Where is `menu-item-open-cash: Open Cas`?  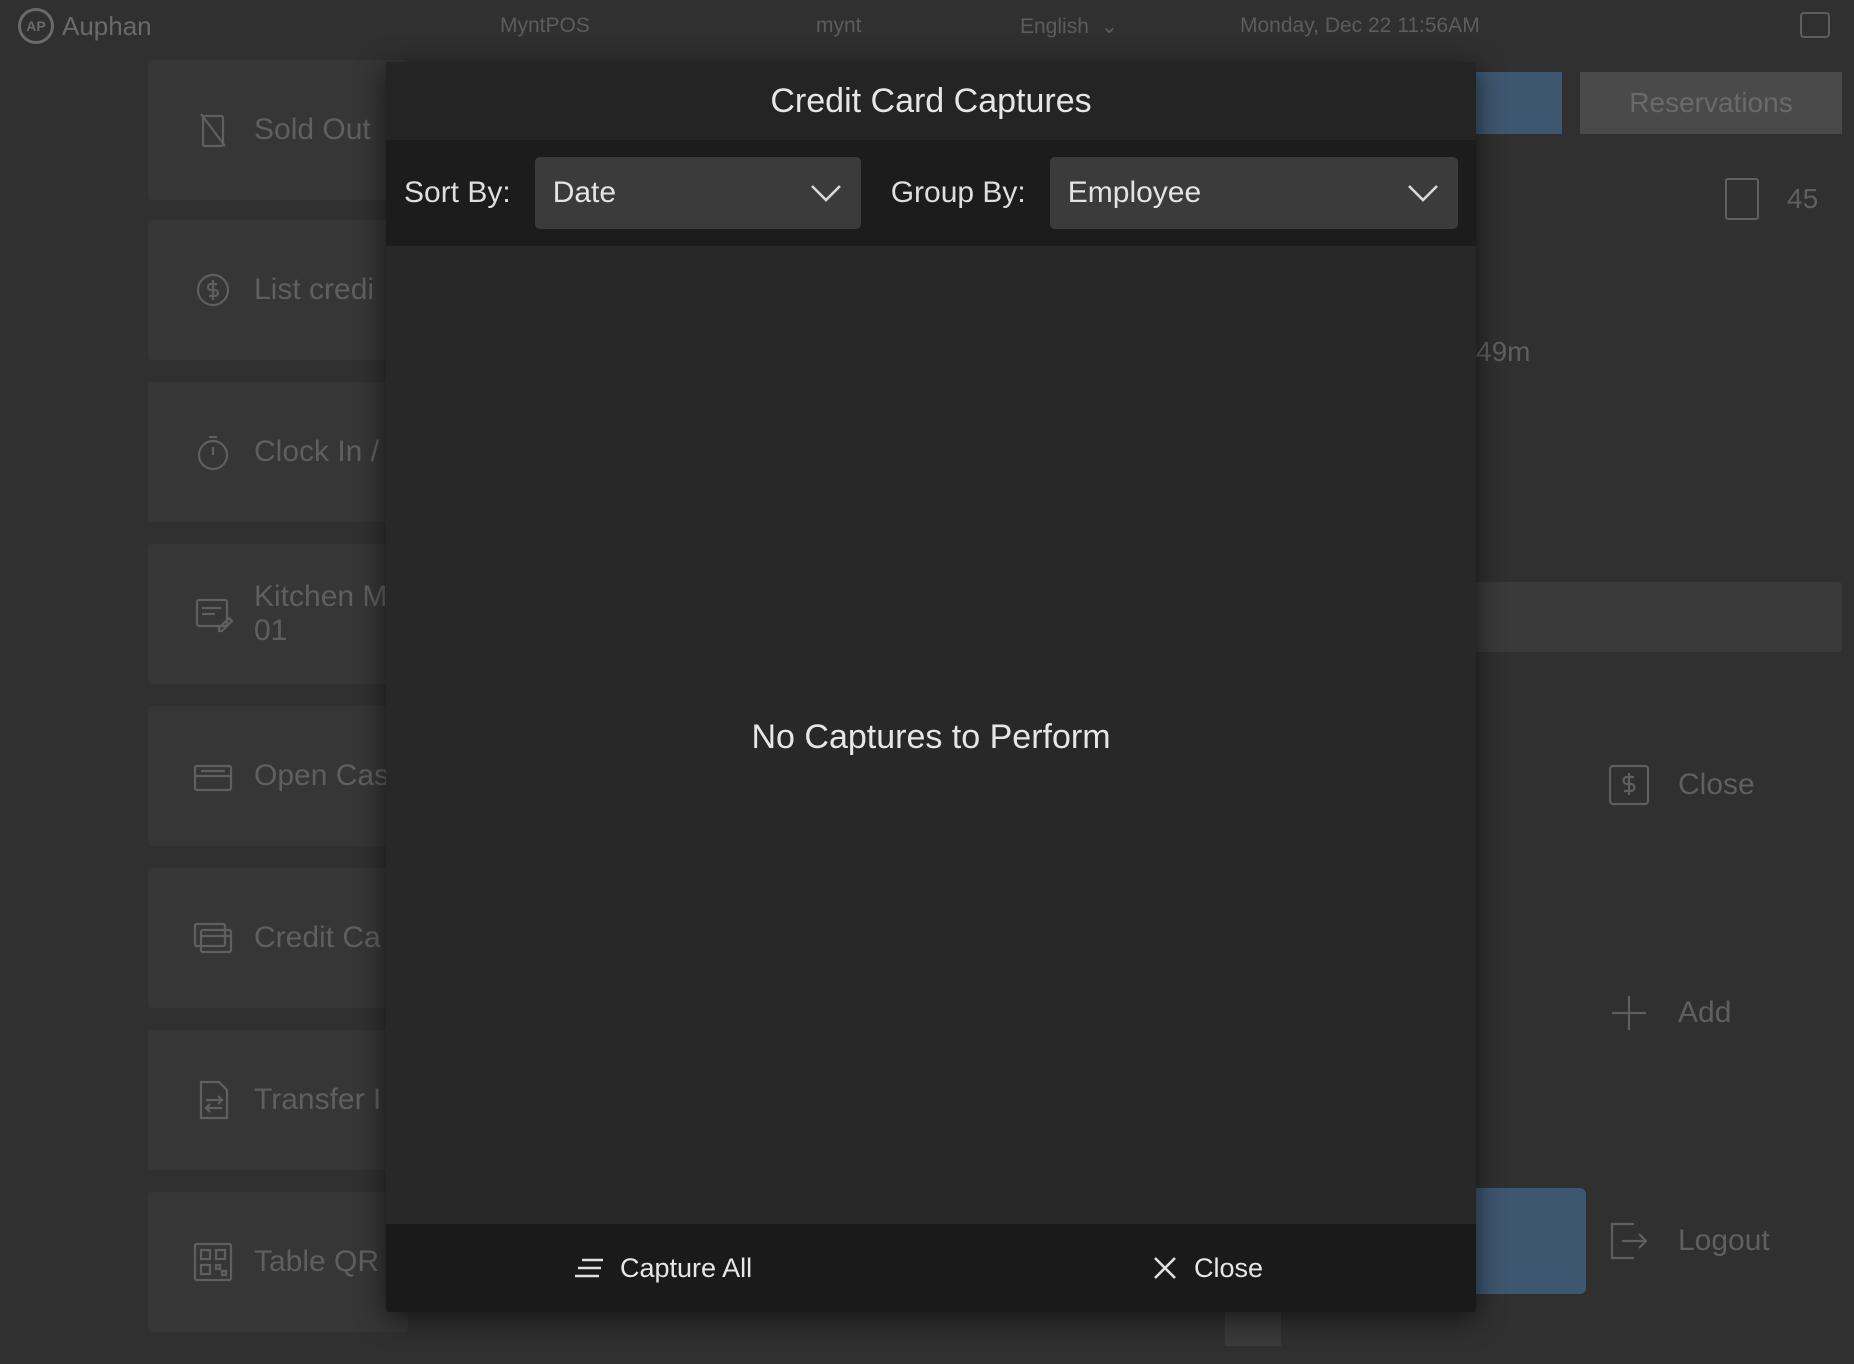
menu-item-open-cash: Open Cas is located at coordinates (278, 776).